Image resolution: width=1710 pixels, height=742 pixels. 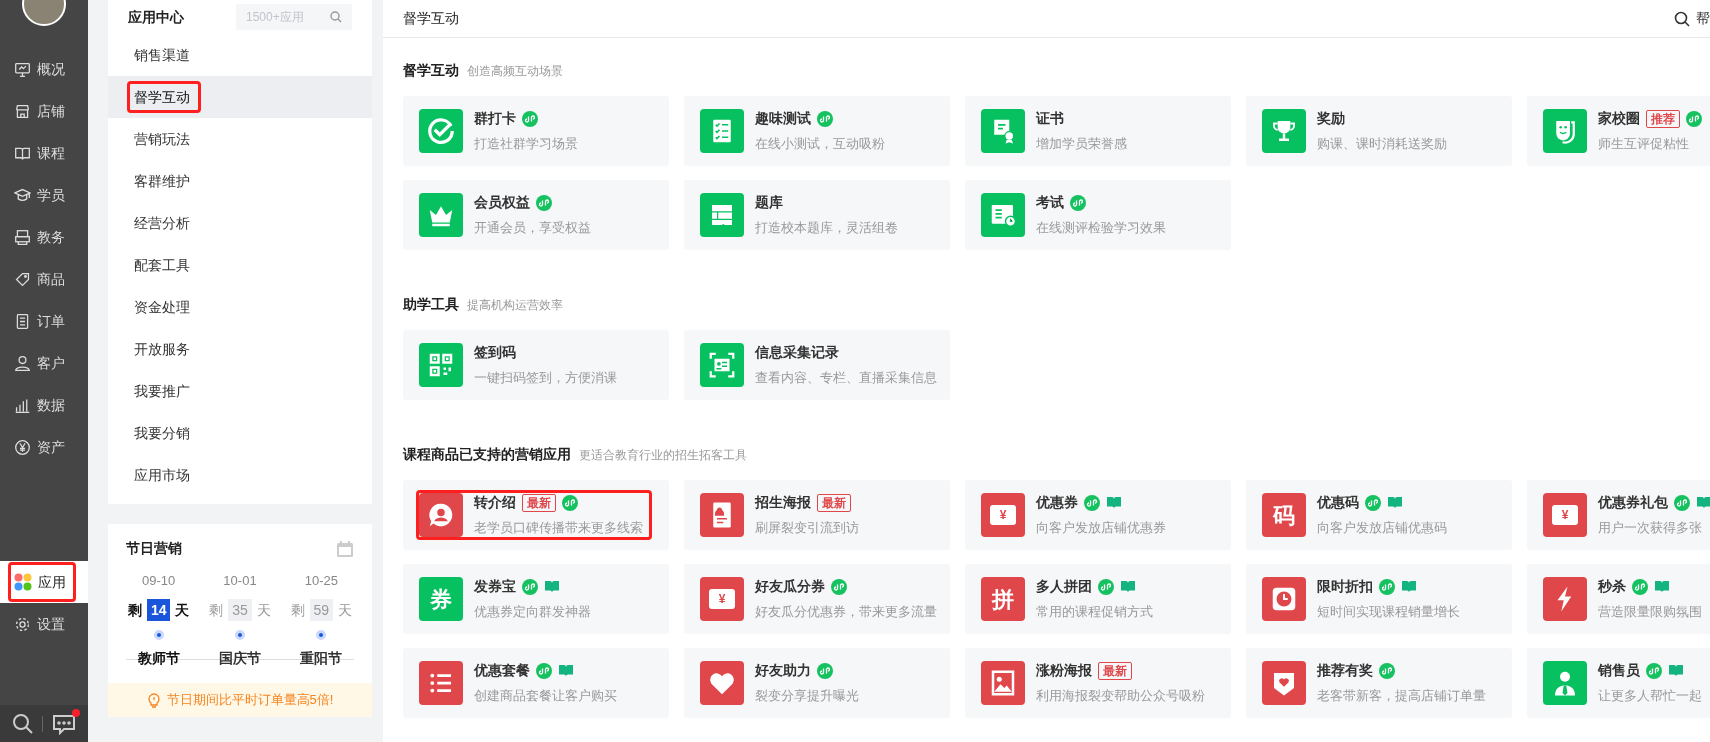 What do you see at coordinates (44, 363) in the screenshot?
I see `nav-item: 客户` at bounding box center [44, 363].